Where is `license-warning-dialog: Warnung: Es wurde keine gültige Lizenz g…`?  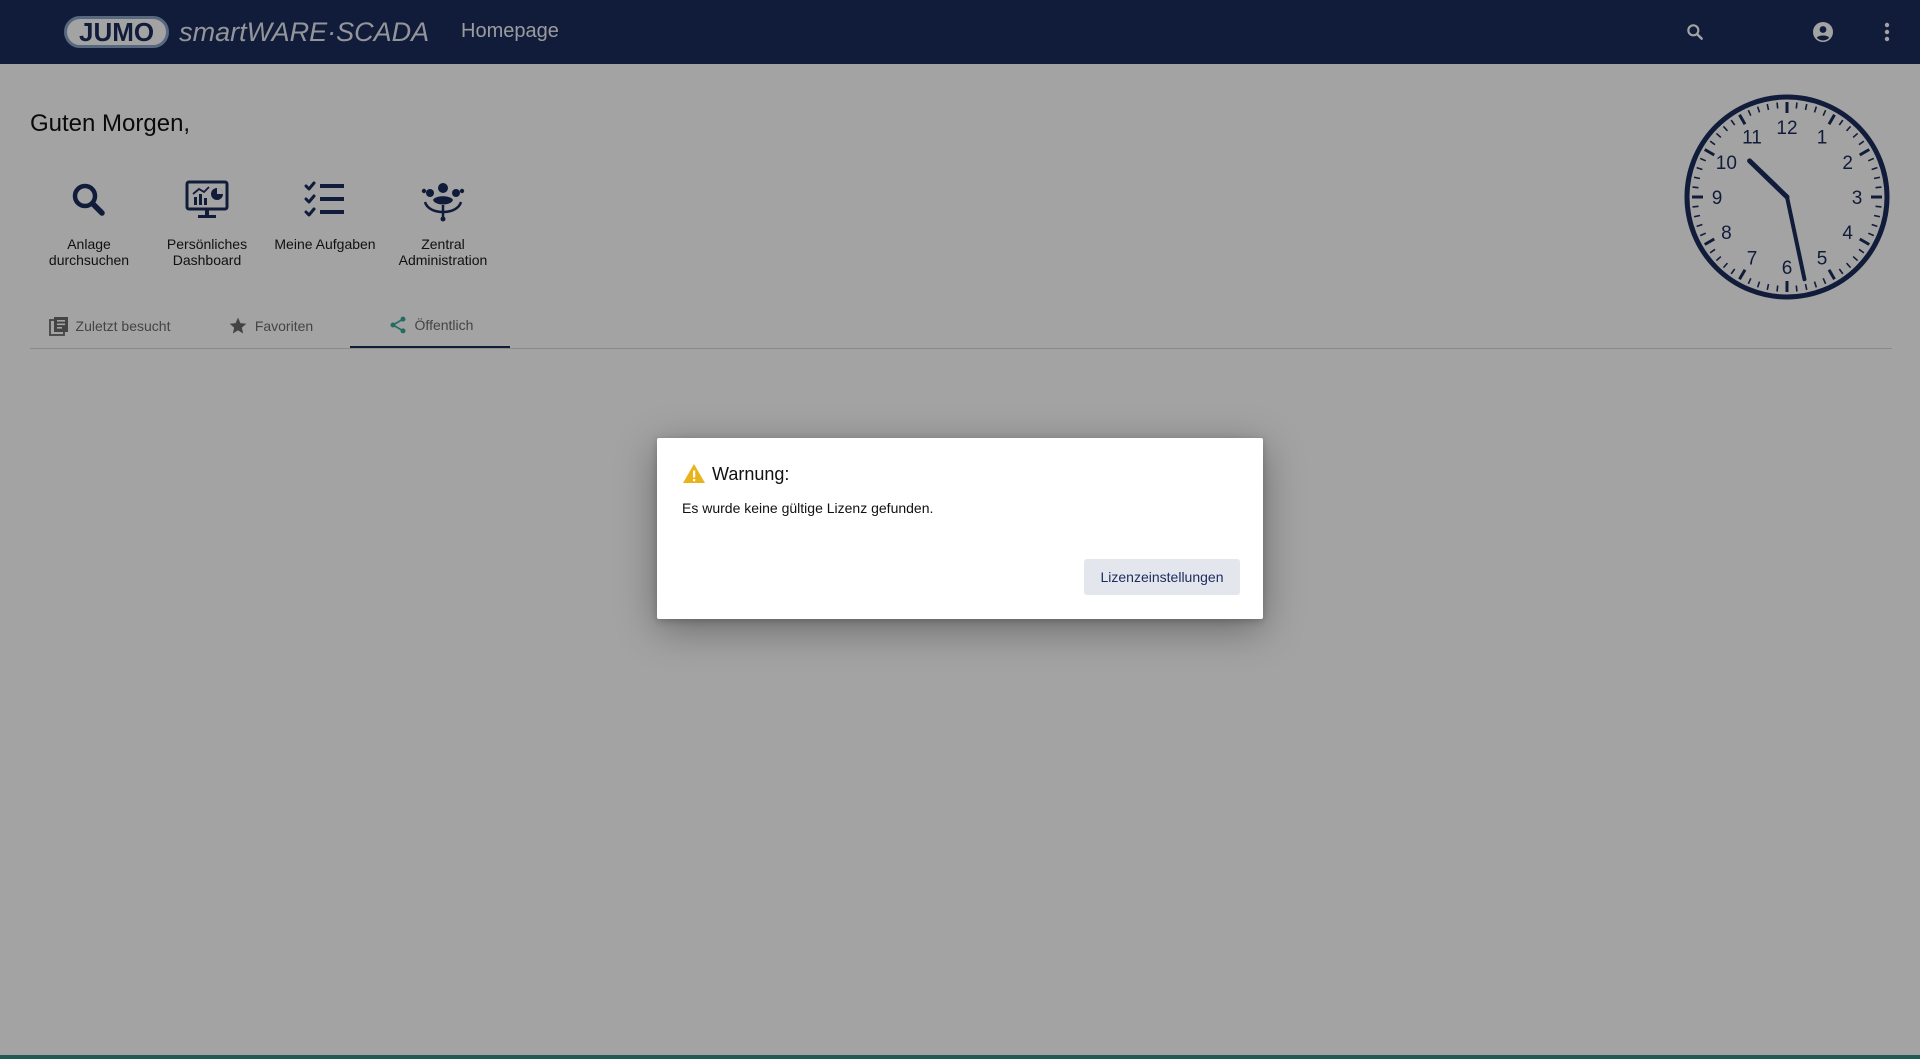 license-warning-dialog: Warnung: Es wurde keine gültige Lizenz g… is located at coordinates (960, 528).